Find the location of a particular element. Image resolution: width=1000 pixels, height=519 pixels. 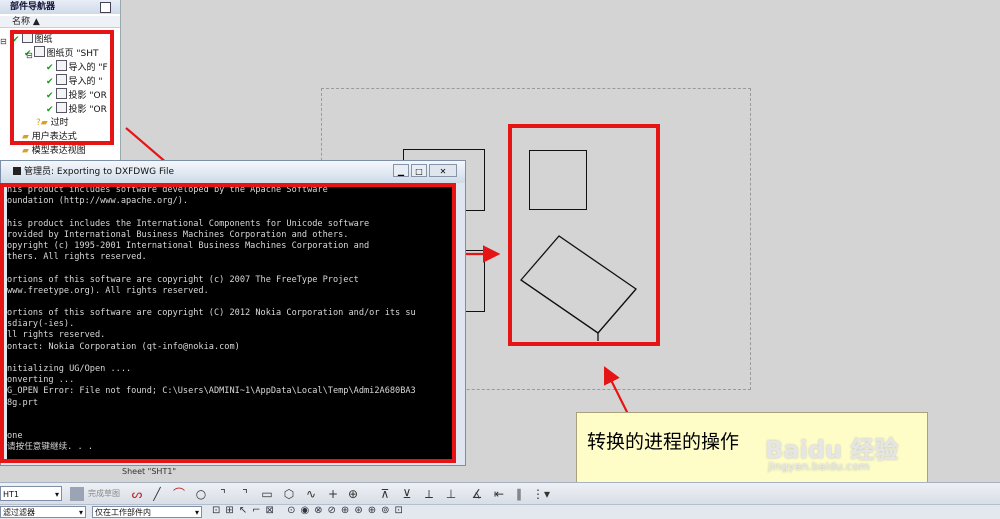

polygon-icon: ⬡ is located at coordinates (289, 494).